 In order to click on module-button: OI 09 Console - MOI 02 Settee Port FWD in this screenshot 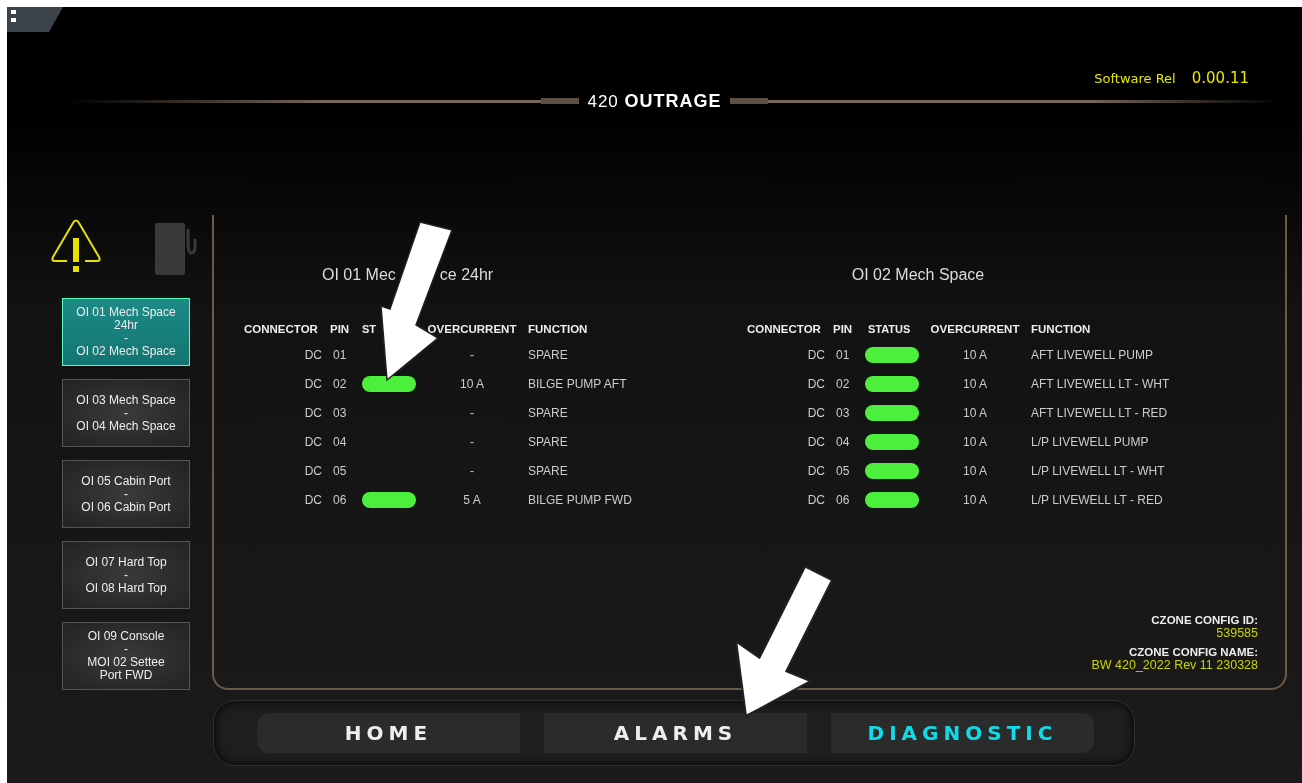, I will do `click(126, 656)`.